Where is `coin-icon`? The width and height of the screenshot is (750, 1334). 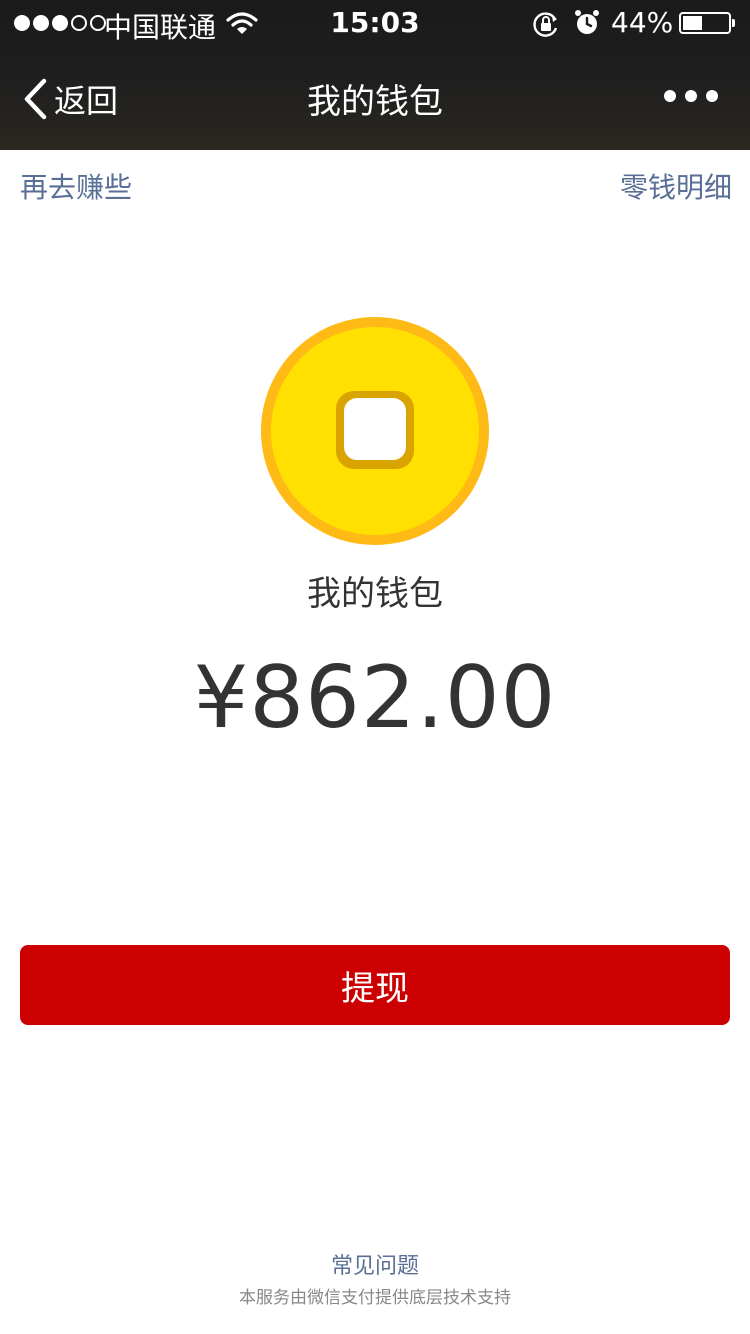
coin-icon is located at coordinates (375, 431).